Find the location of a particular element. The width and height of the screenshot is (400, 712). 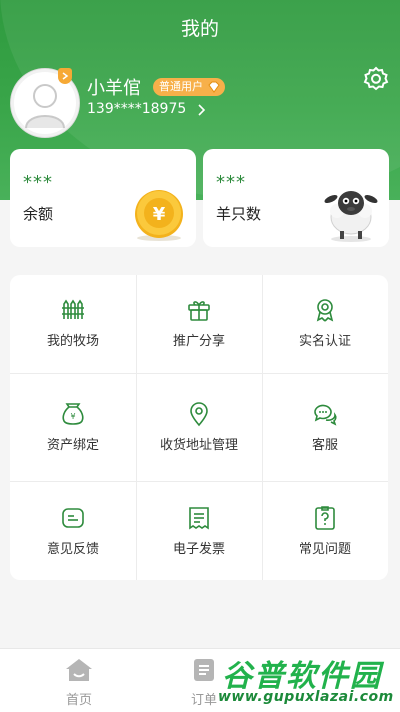

sheep-count-card: *** 羊只数 is located at coordinates (296, 198).